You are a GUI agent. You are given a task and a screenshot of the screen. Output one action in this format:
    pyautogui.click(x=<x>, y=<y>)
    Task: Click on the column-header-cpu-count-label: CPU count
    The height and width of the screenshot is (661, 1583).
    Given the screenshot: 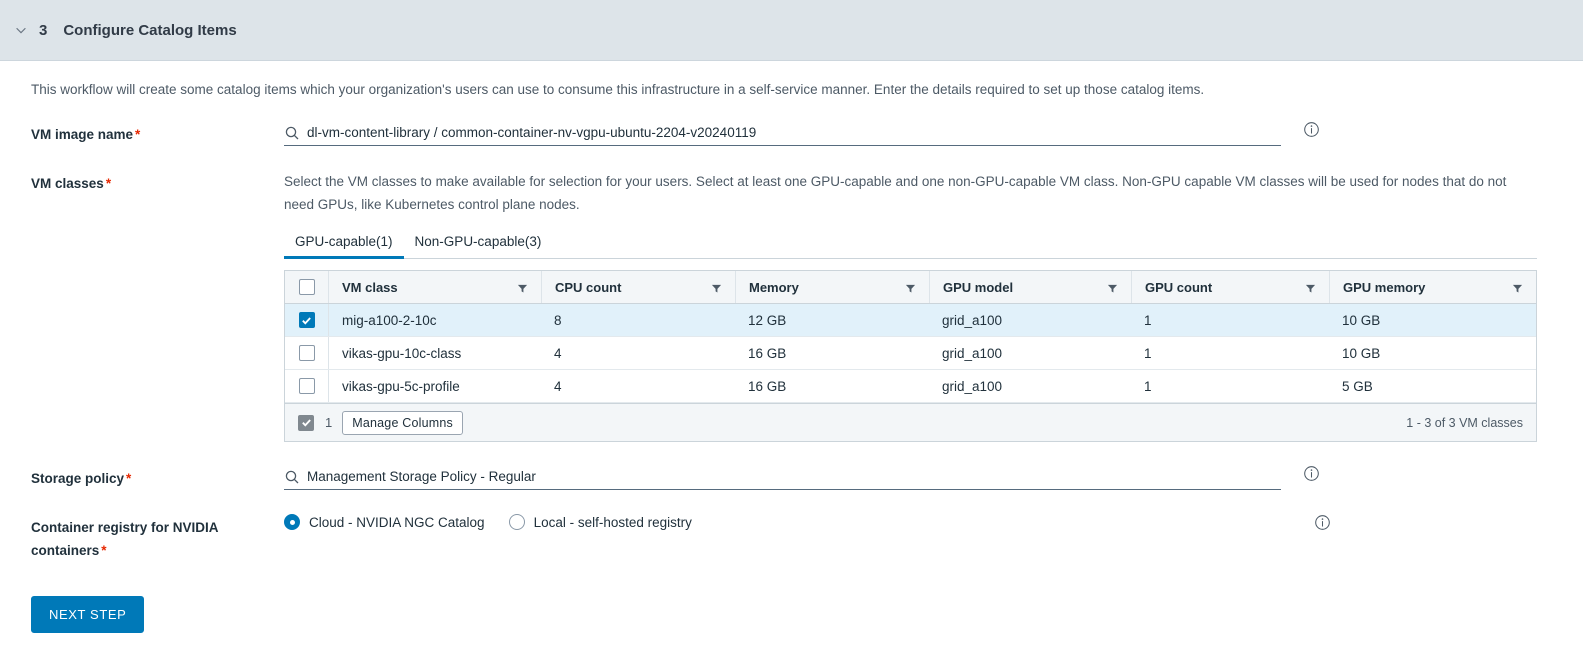 What is the action you would take?
    pyautogui.click(x=588, y=287)
    